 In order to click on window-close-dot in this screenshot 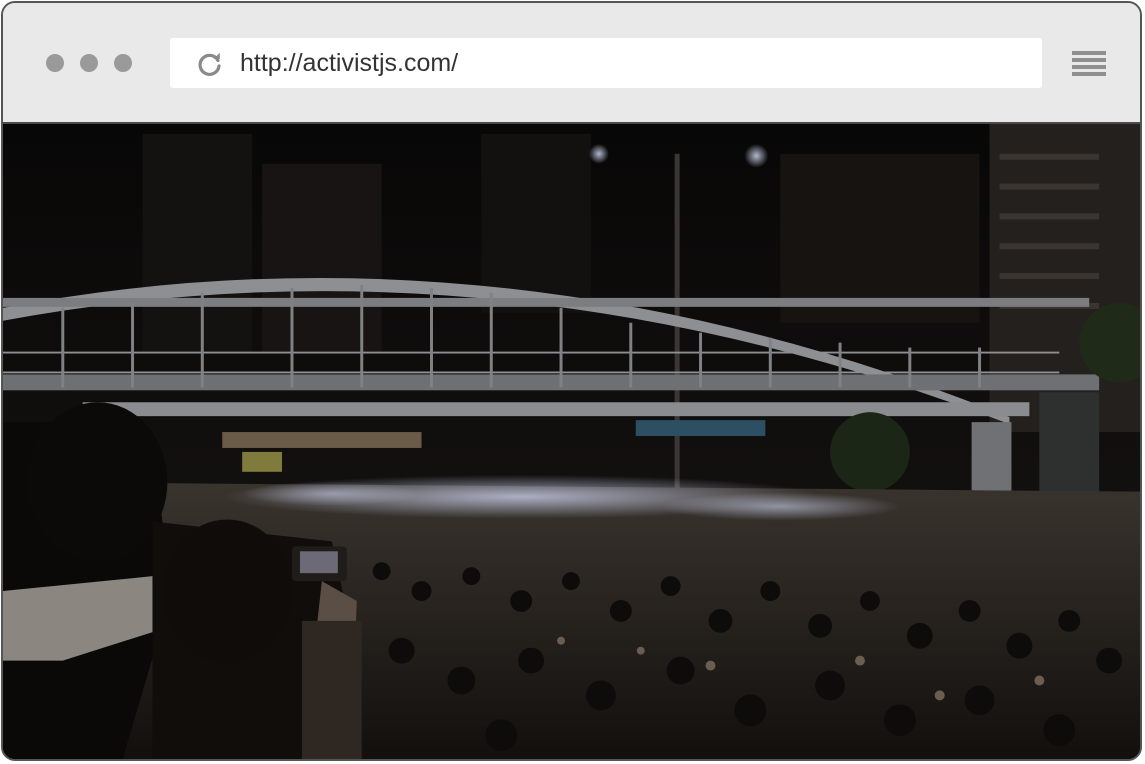, I will do `click(55, 63)`.